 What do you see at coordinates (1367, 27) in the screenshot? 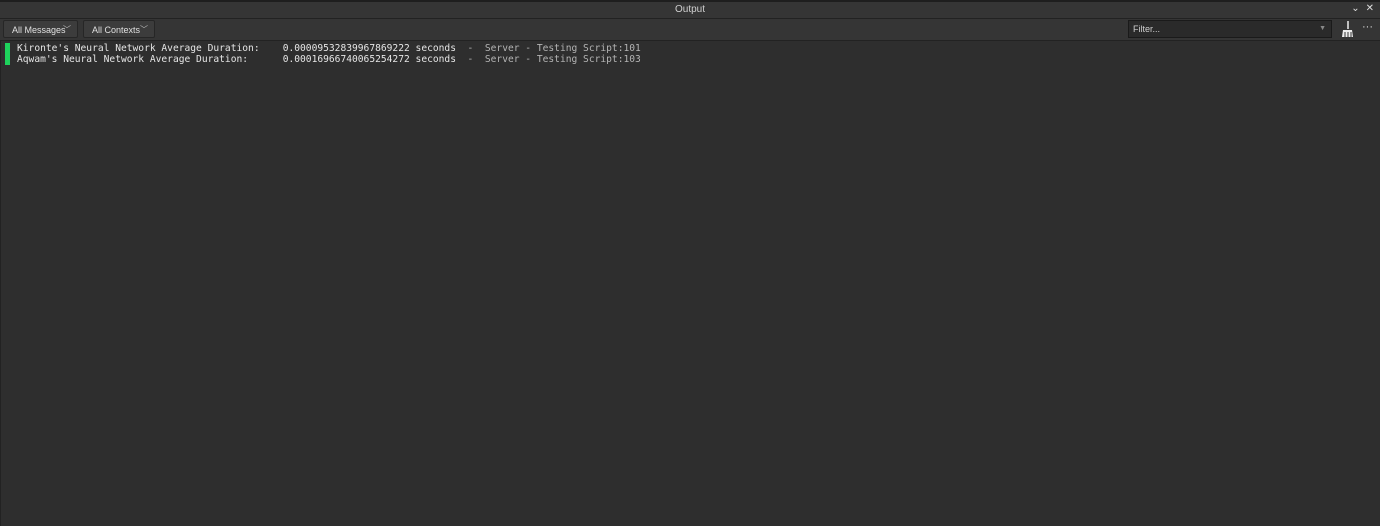
I see `more-options-icon: ···` at bounding box center [1367, 27].